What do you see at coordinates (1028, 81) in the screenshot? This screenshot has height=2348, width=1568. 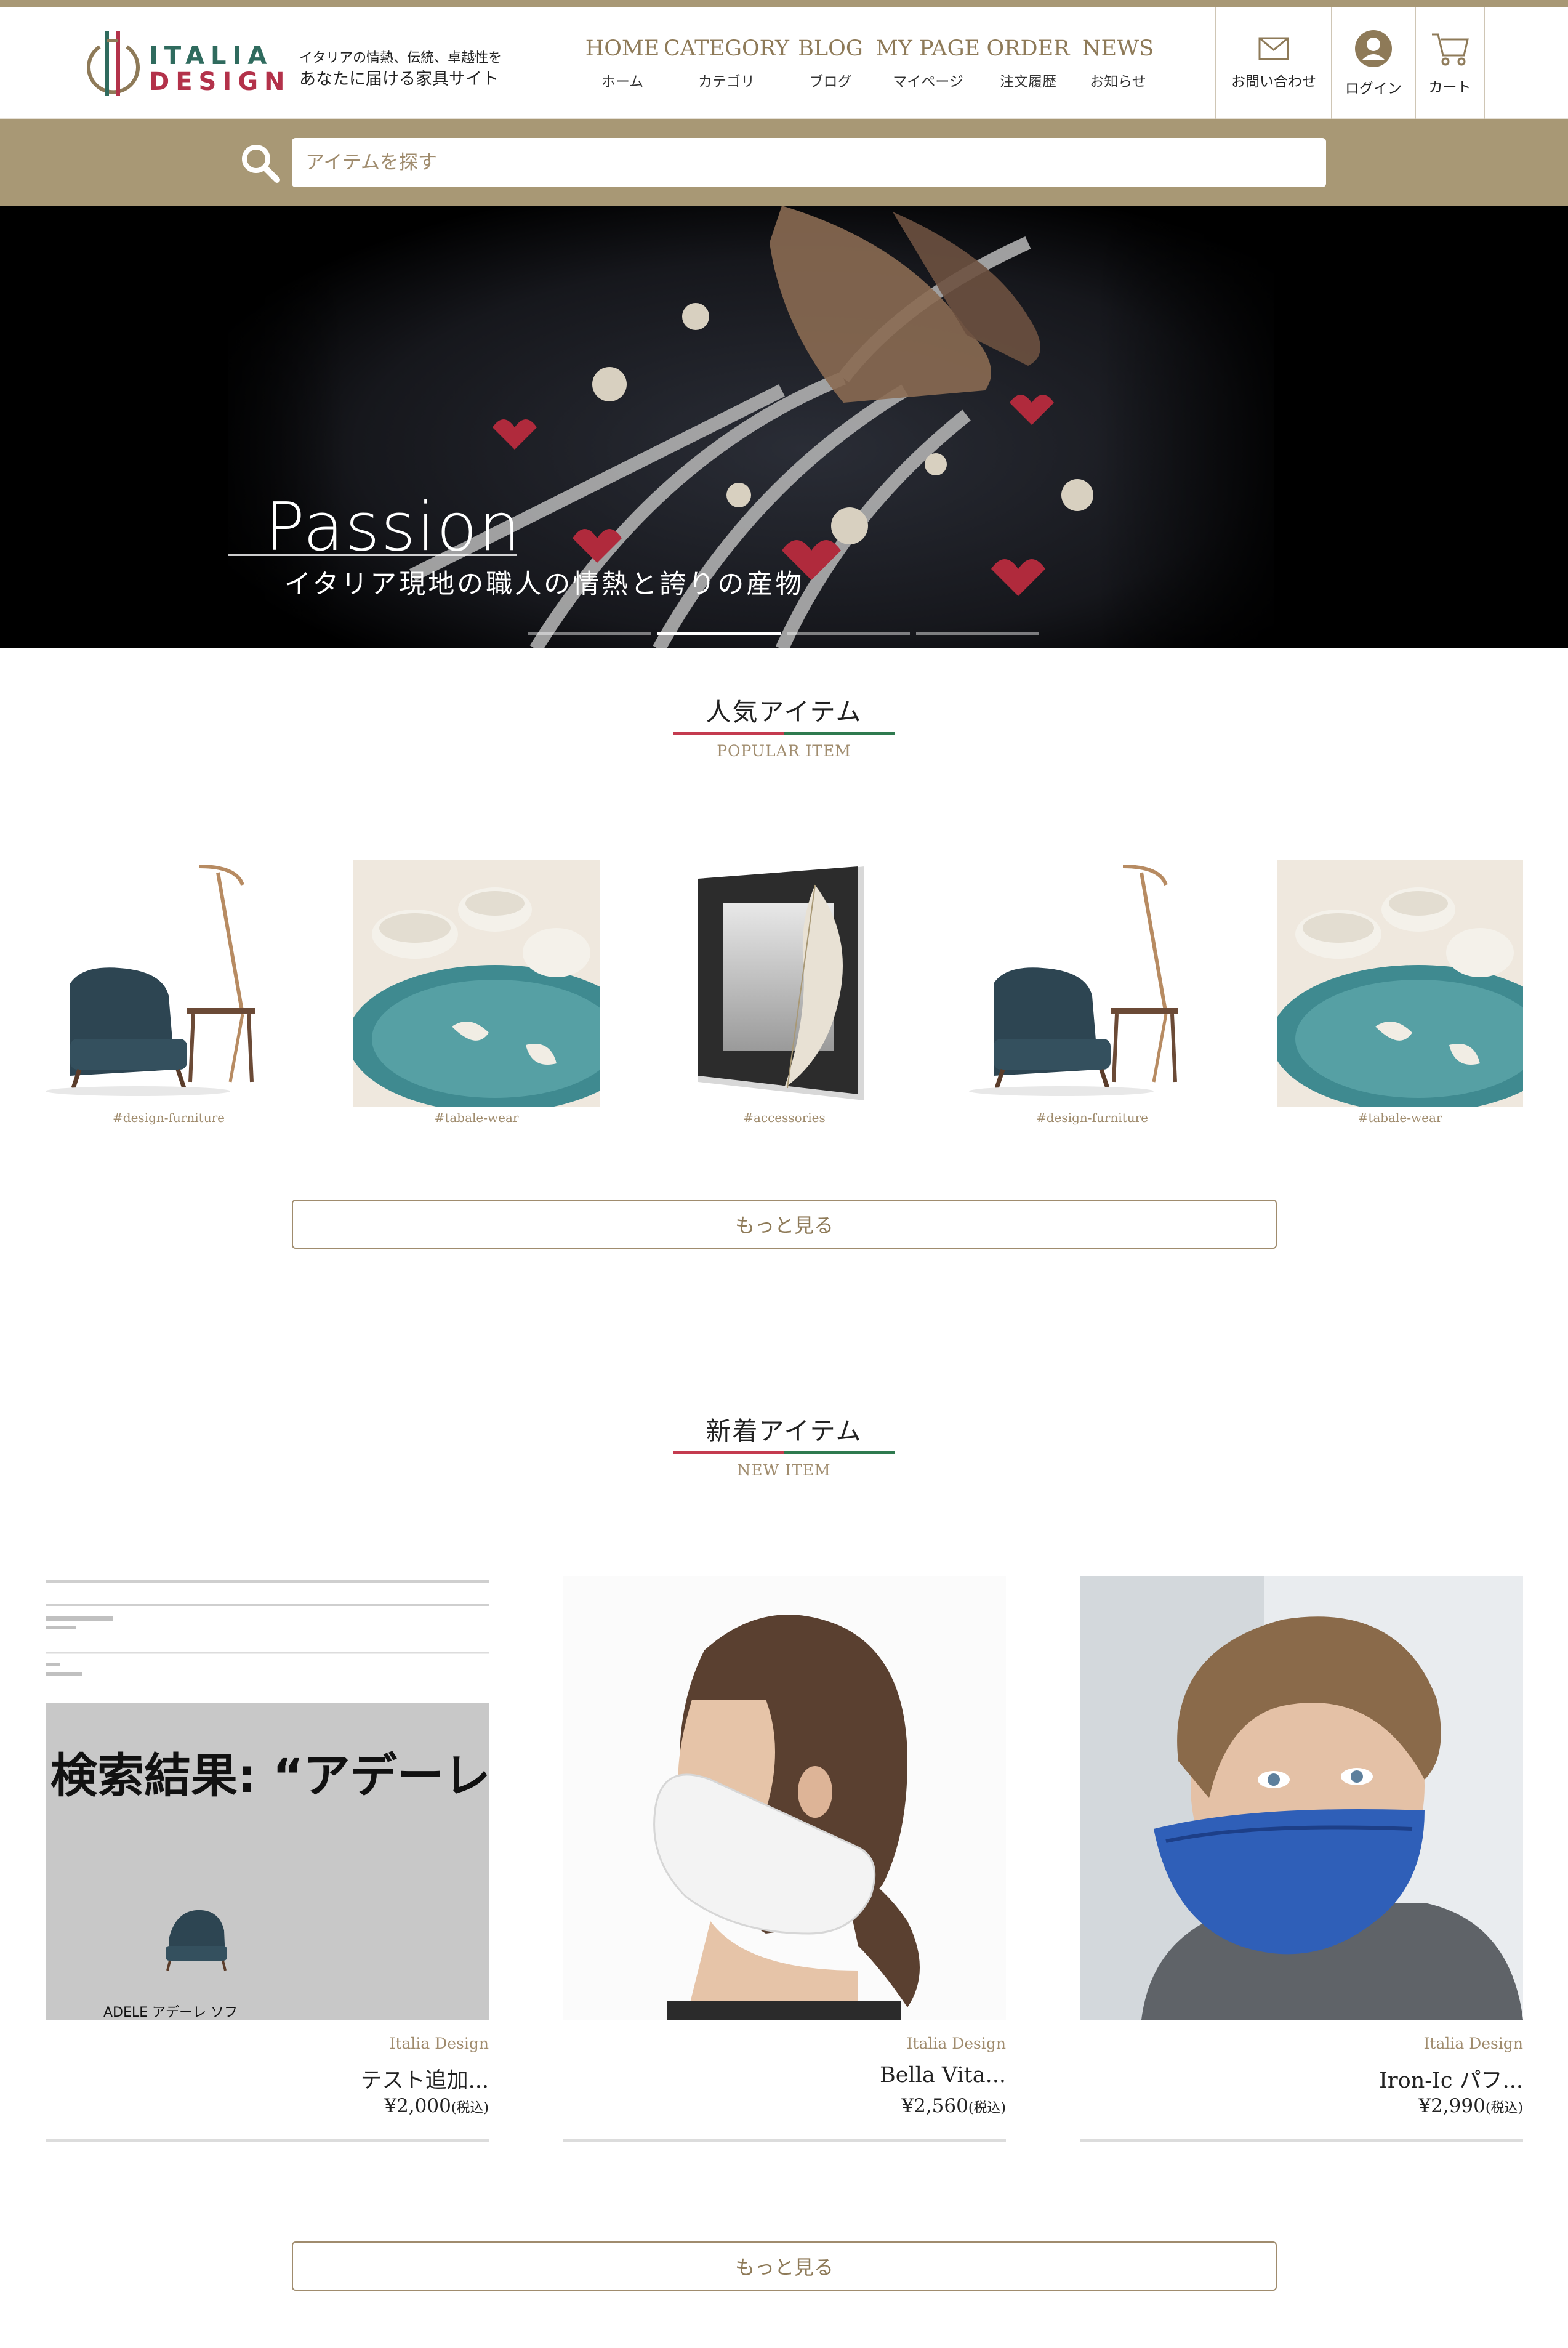 I see `nav-order-jp: 注文履歴` at bounding box center [1028, 81].